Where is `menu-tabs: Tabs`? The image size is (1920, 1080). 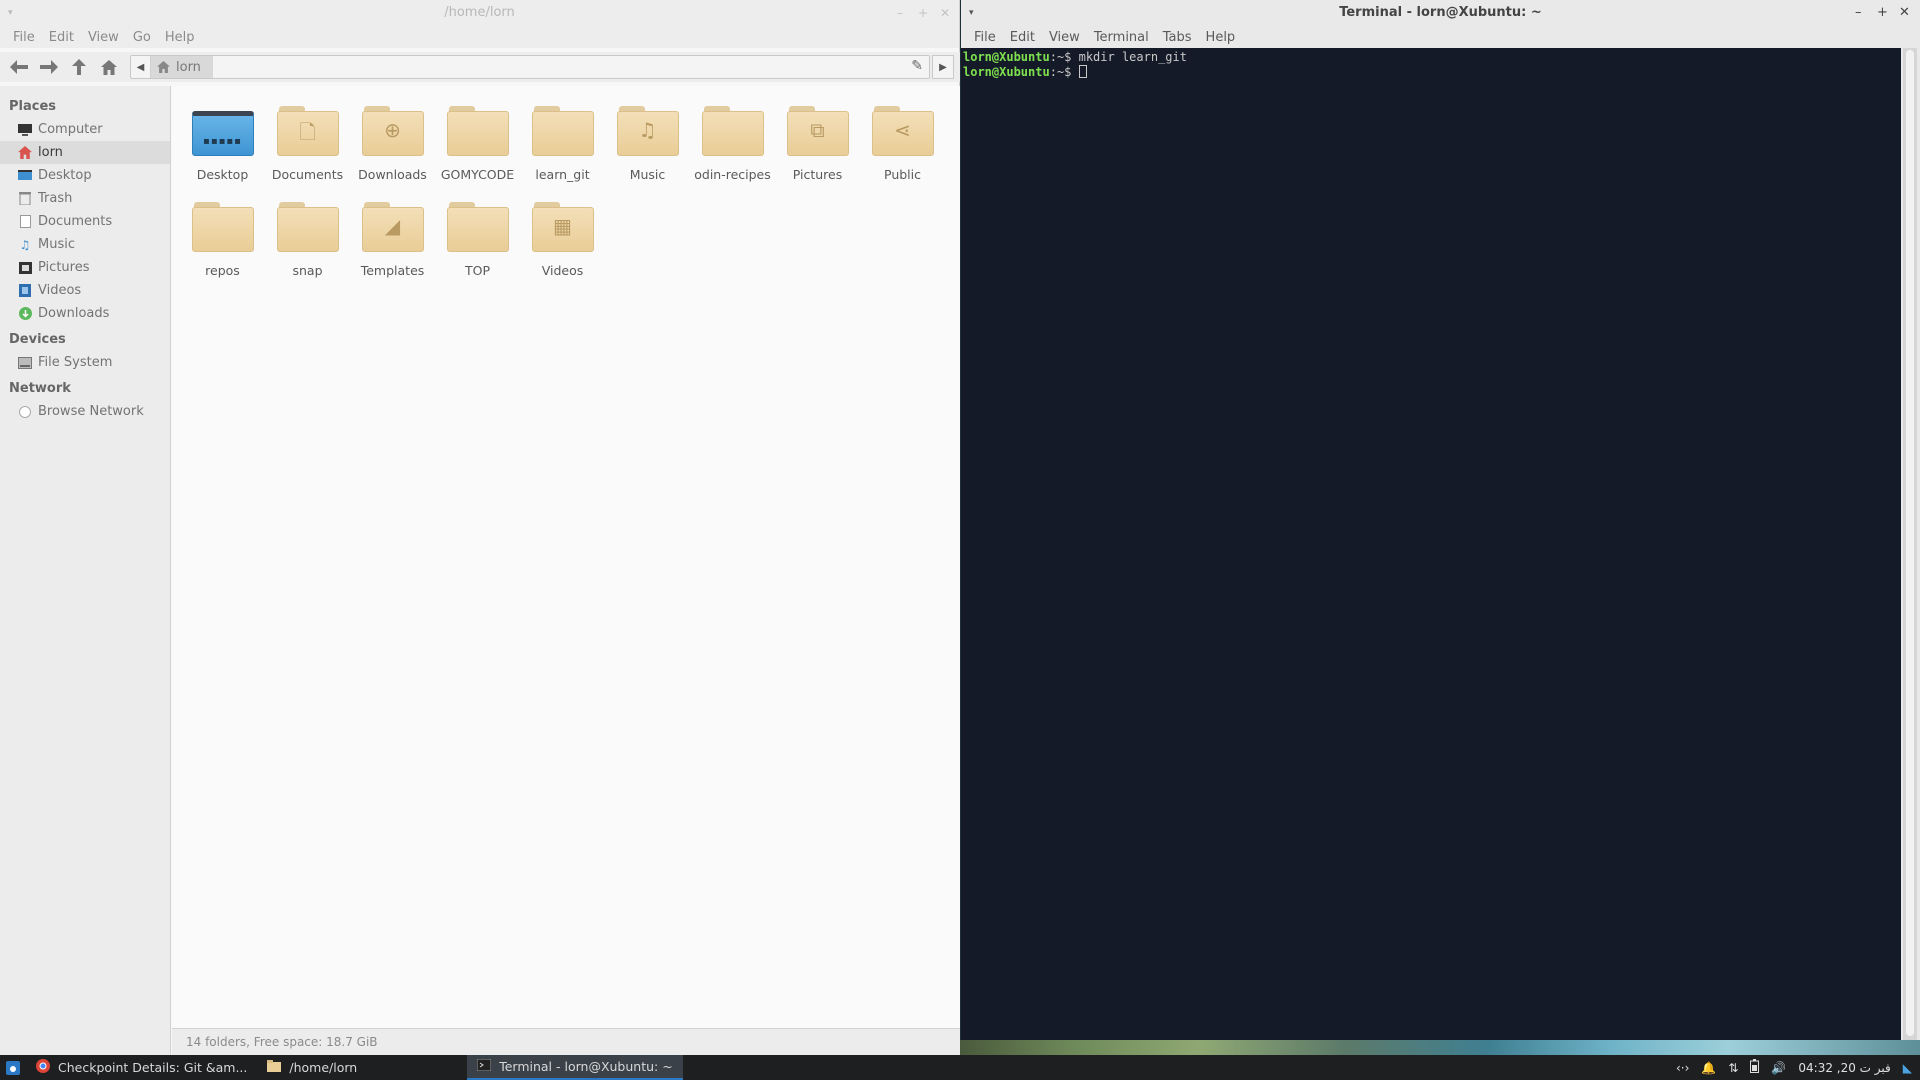 menu-tabs: Tabs is located at coordinates (1177, 37).